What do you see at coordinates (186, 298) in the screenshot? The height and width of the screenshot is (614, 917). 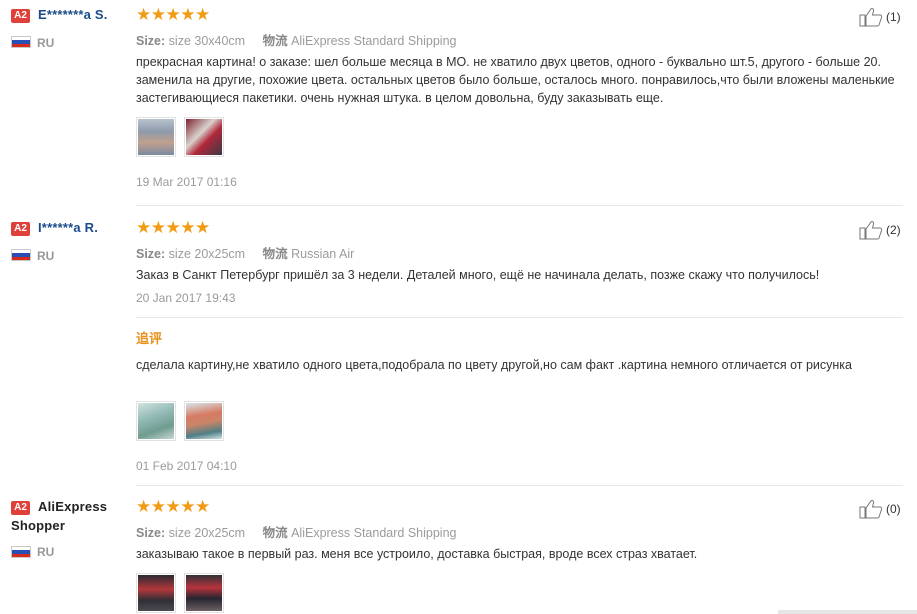 I see `review-date: 20 Jan 2017 19:43` at bounding box center [186, 298].